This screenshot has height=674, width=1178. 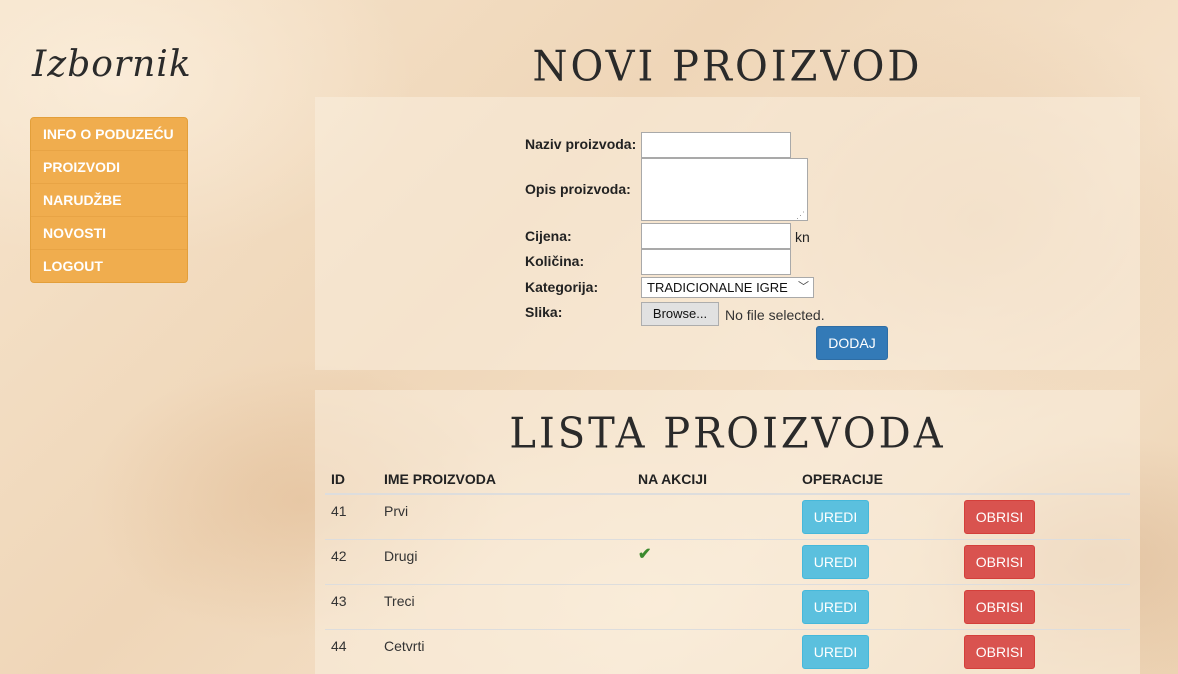 What do you see at coordinates (672, 479) in the screenshot?
I see `col-header-sale: NA AKCIJI` at bounding box center [672, 479].